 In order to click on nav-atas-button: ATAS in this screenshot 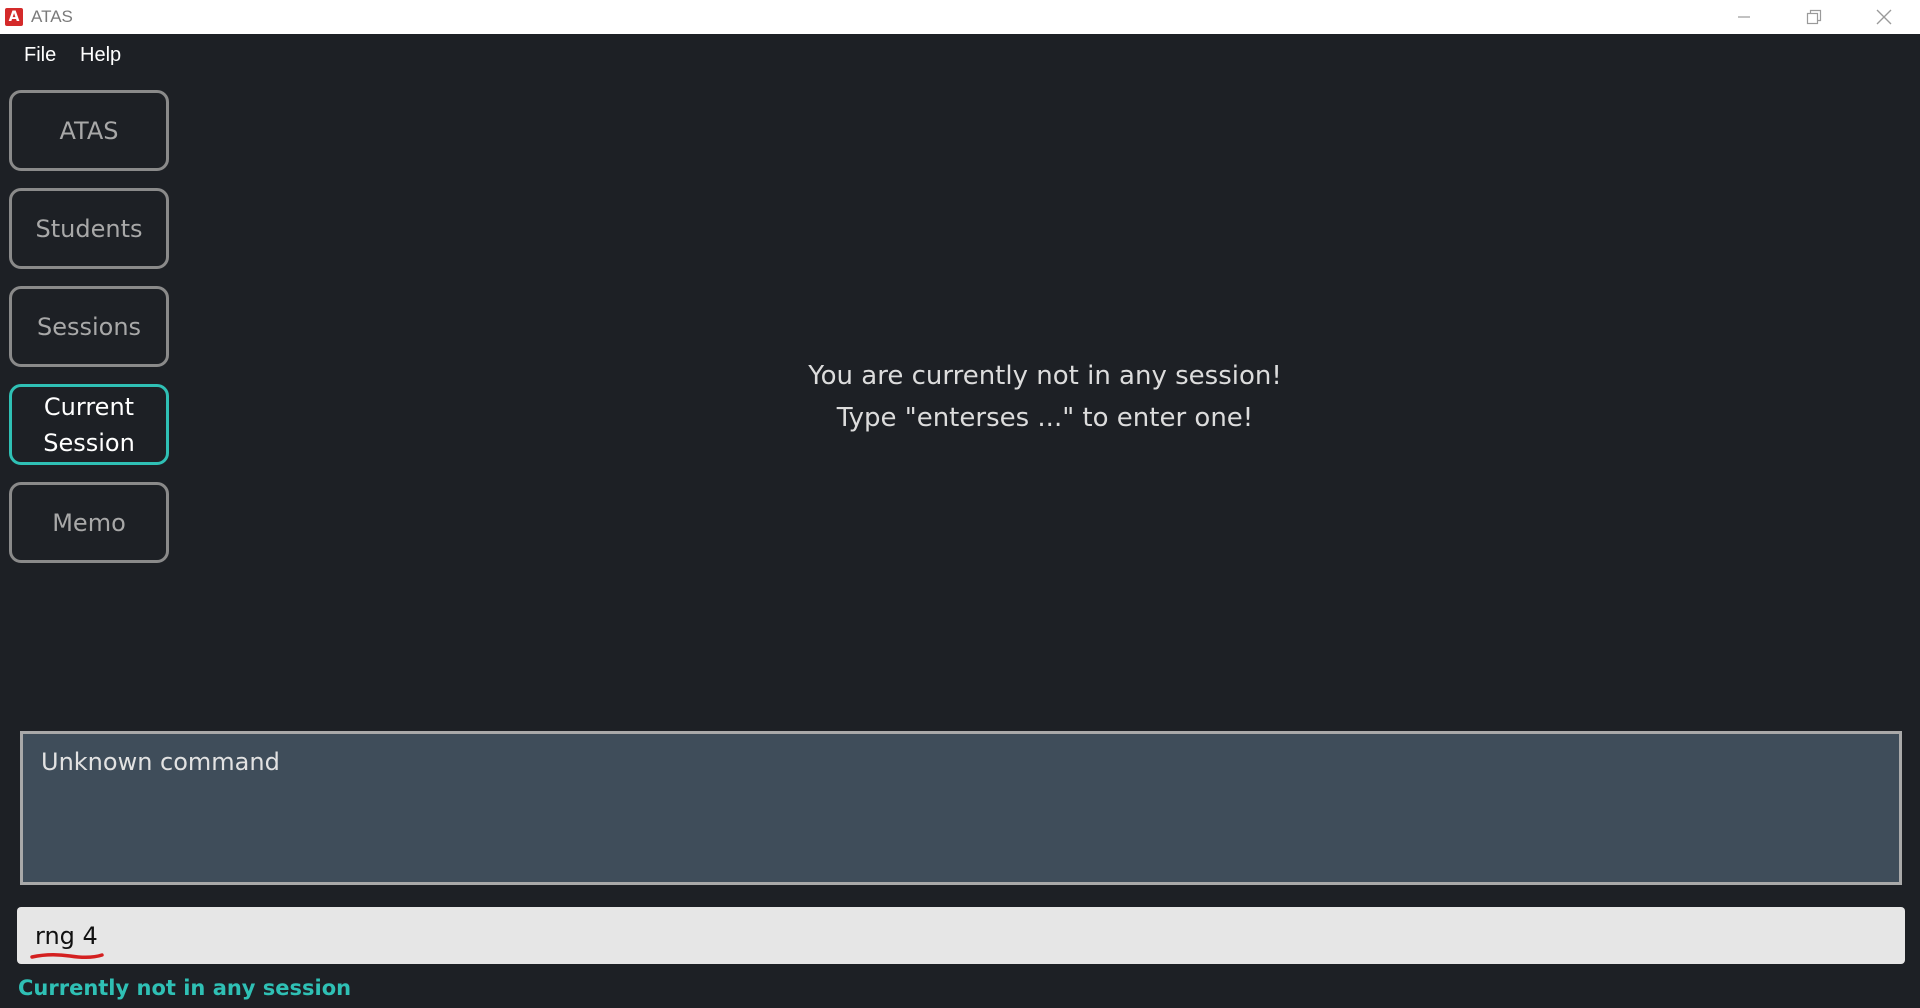, I will do `click(89, 130)`.